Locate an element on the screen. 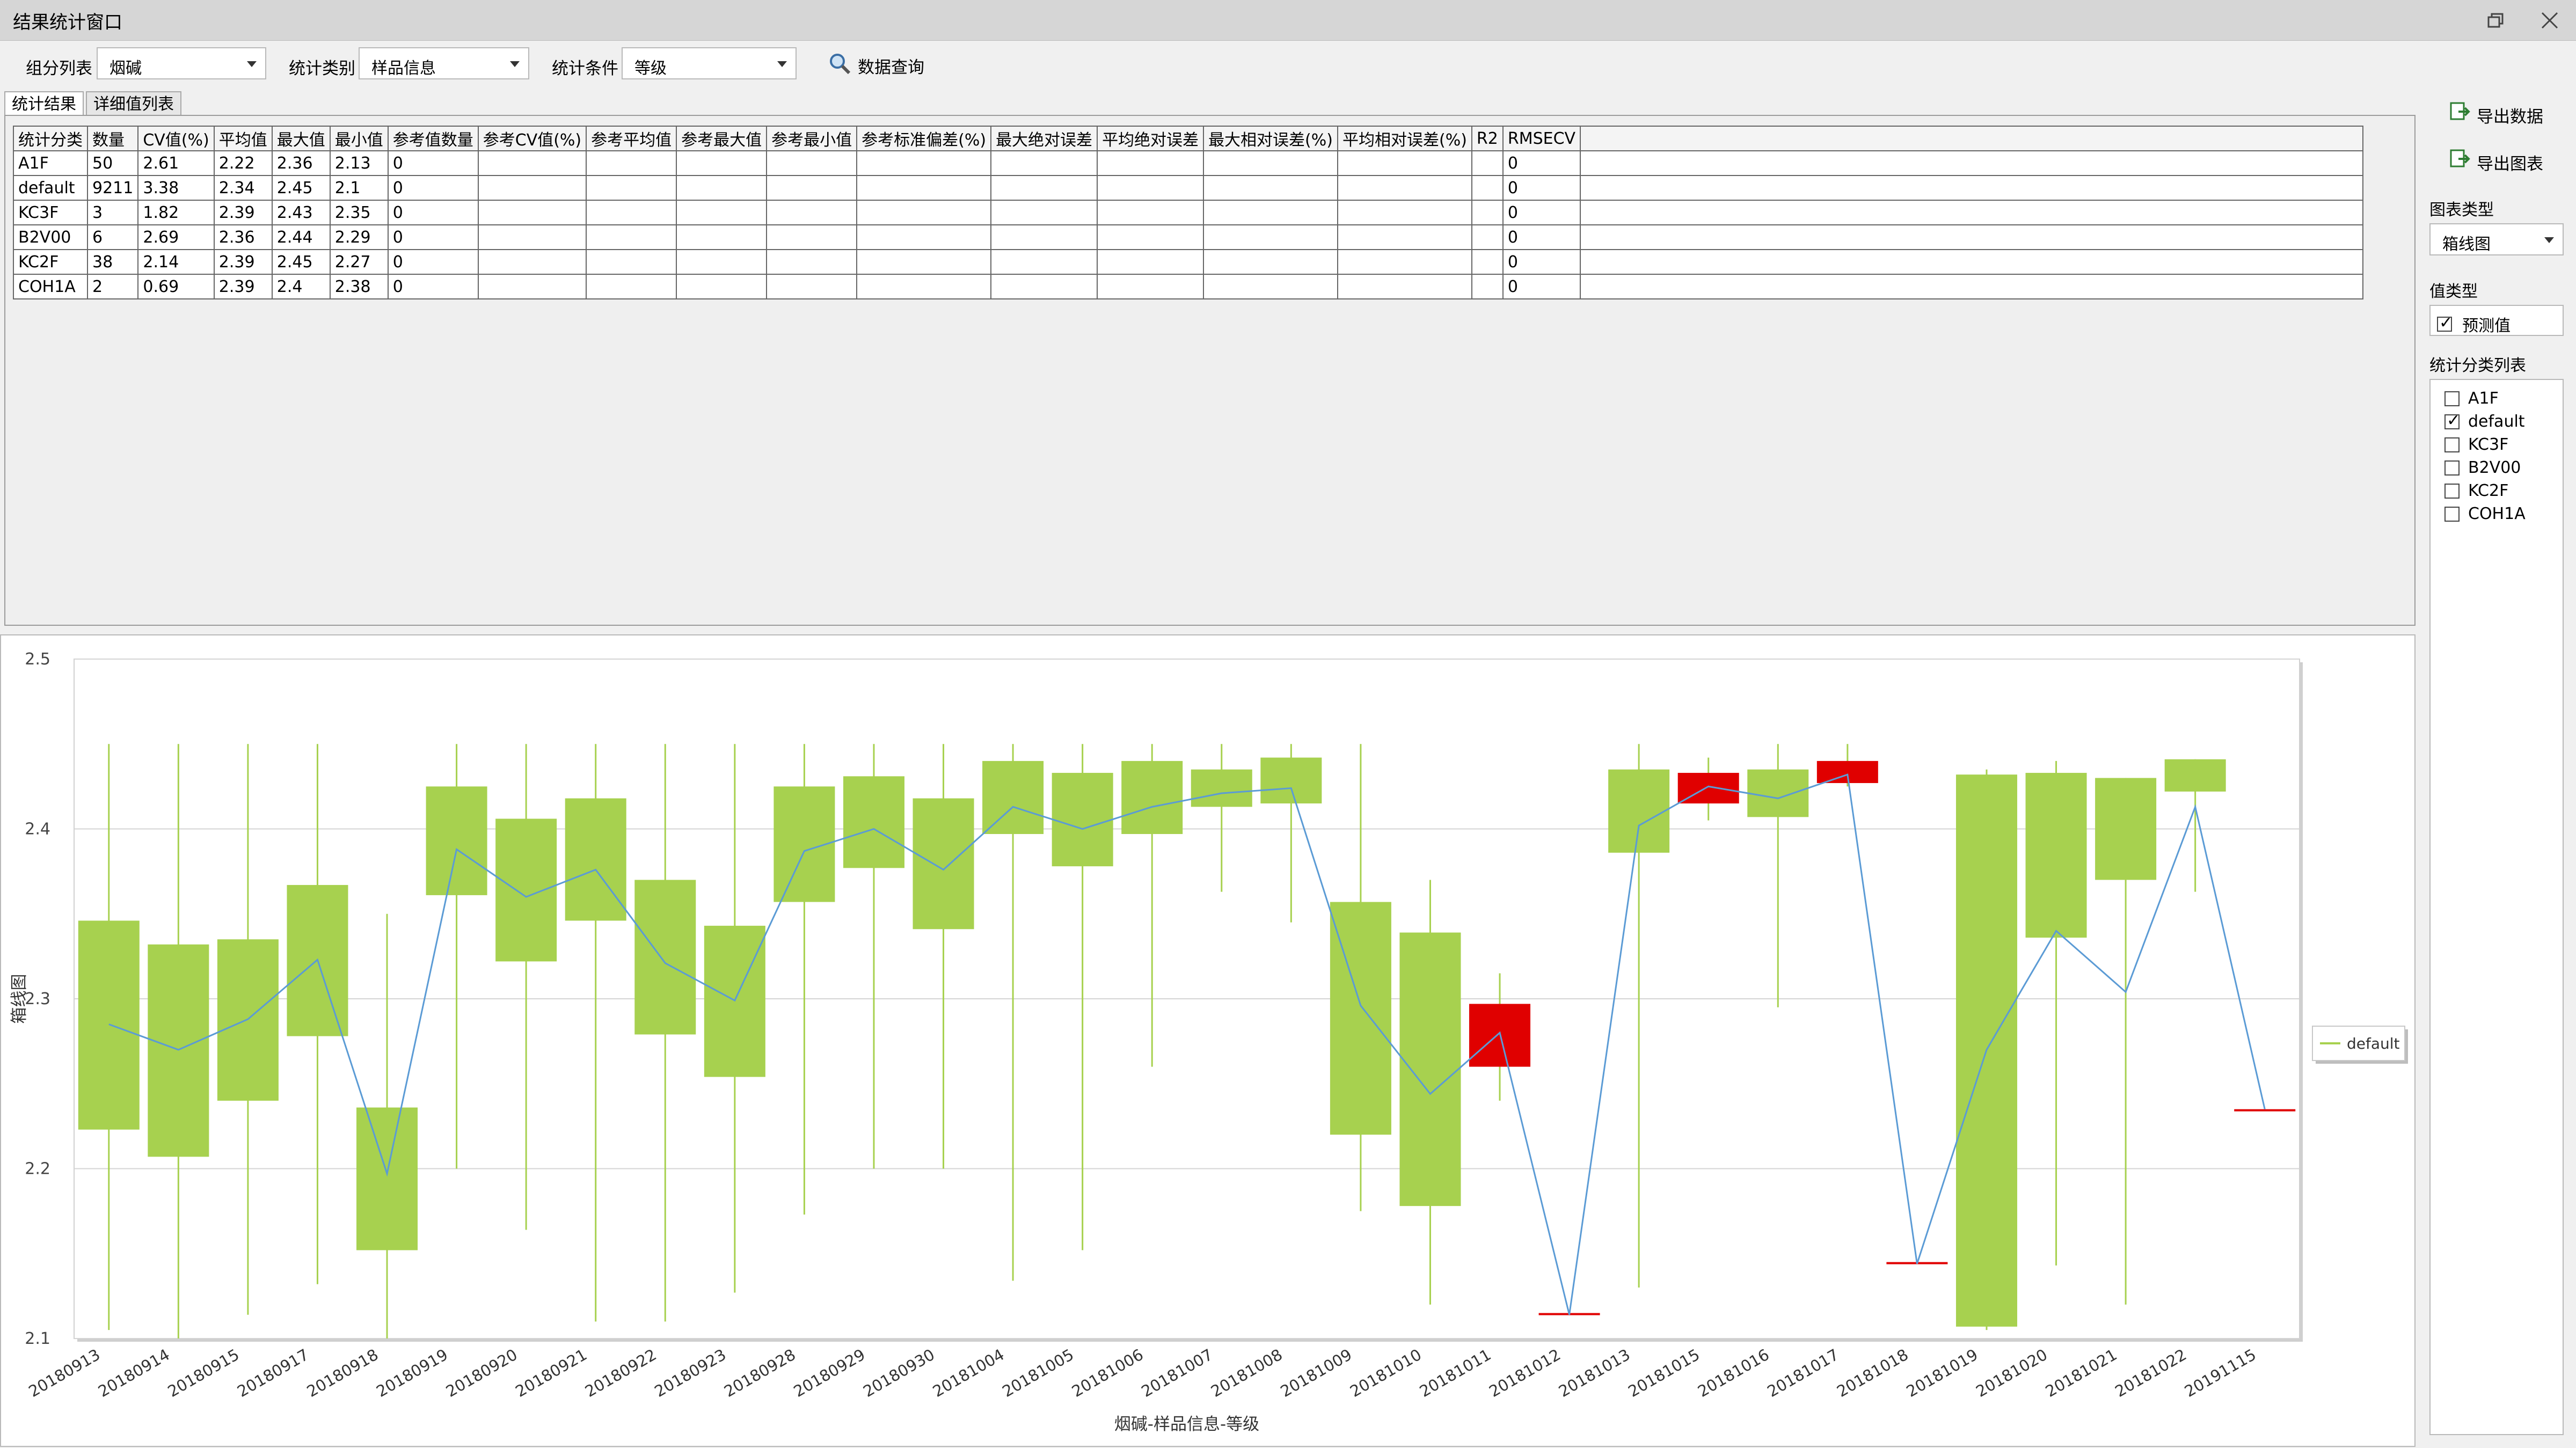 Image resolution: width=2576 pixels, height=1448 pixels. table-cell: B2V00 is located at coordinates (51, 237).